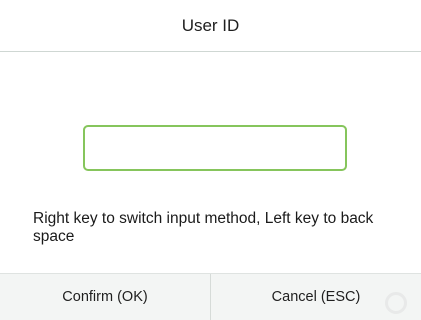 Image resolution: width=421 pixels, height=320 pixels. Describe the element at coordinates (215, 148) in the screenshot. I see `user-id-input` at that location.